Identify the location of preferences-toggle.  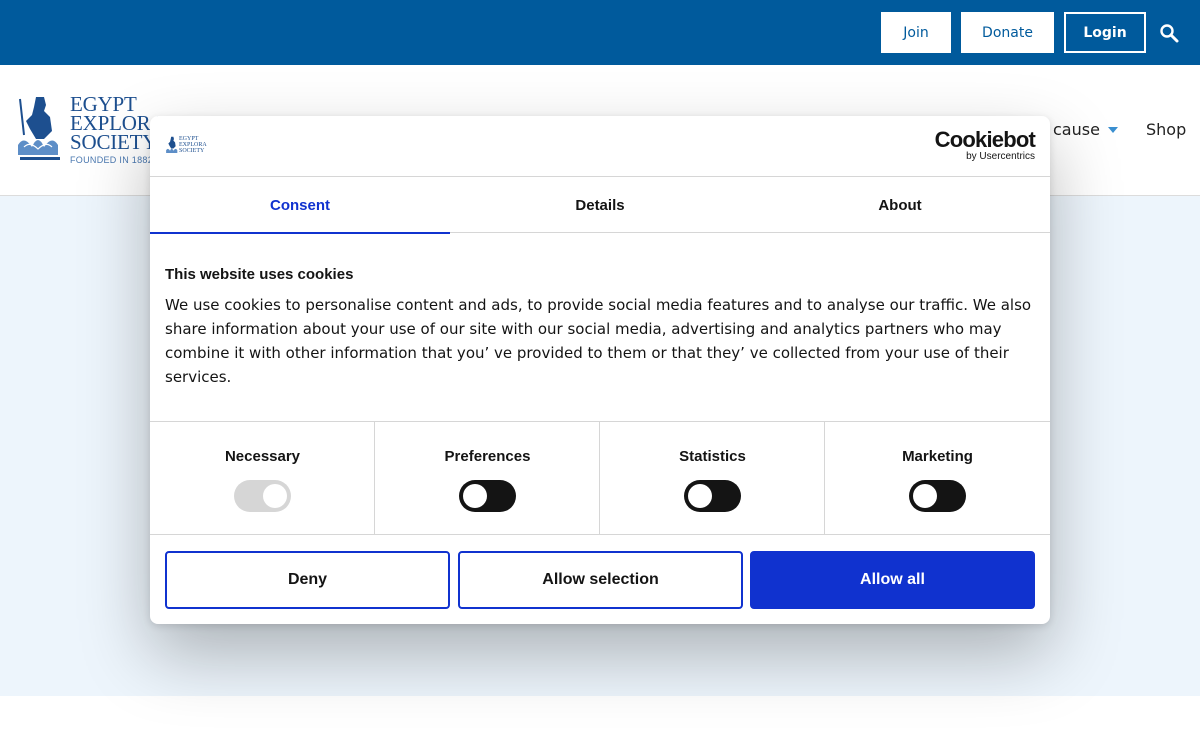
(487, 496).